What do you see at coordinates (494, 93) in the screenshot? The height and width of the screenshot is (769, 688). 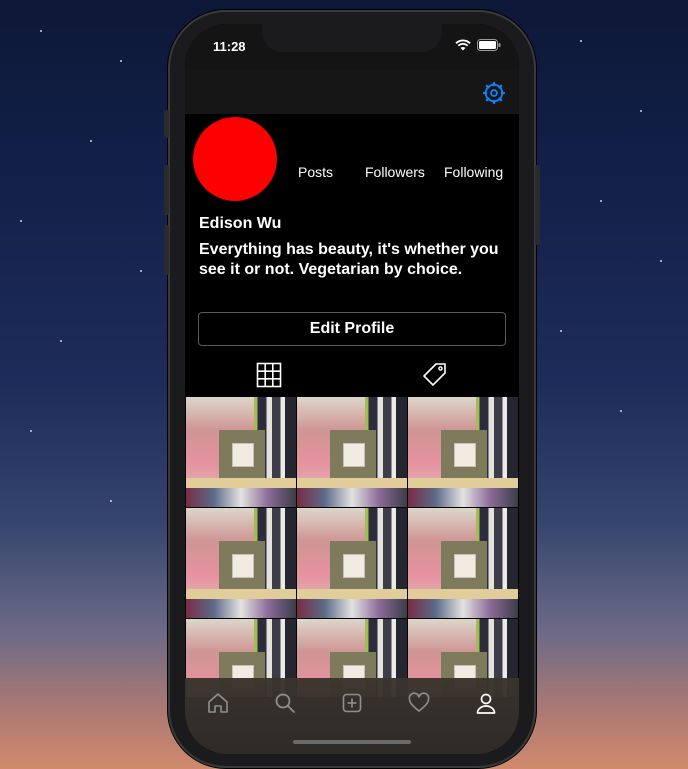 I see `gear-icon` at bounding box center [494, 93].